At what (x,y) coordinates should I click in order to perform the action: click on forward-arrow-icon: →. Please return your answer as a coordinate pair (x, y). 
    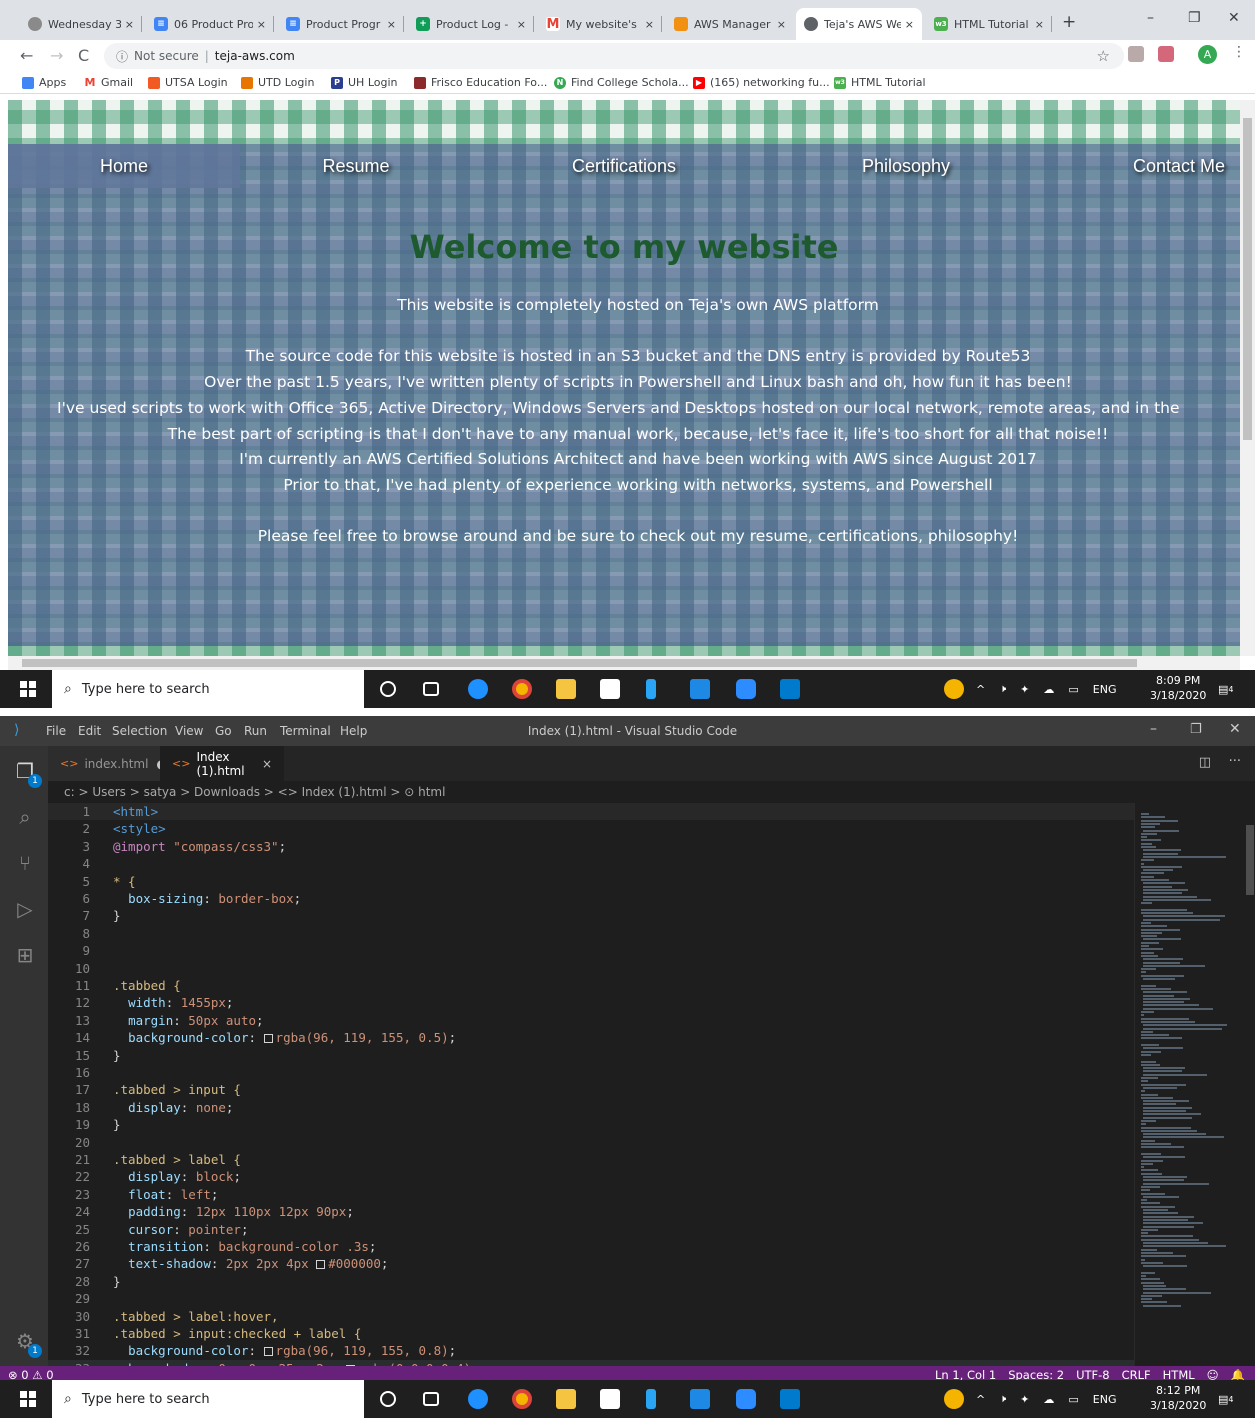
    Looking at the image, I should click on (56, 55).